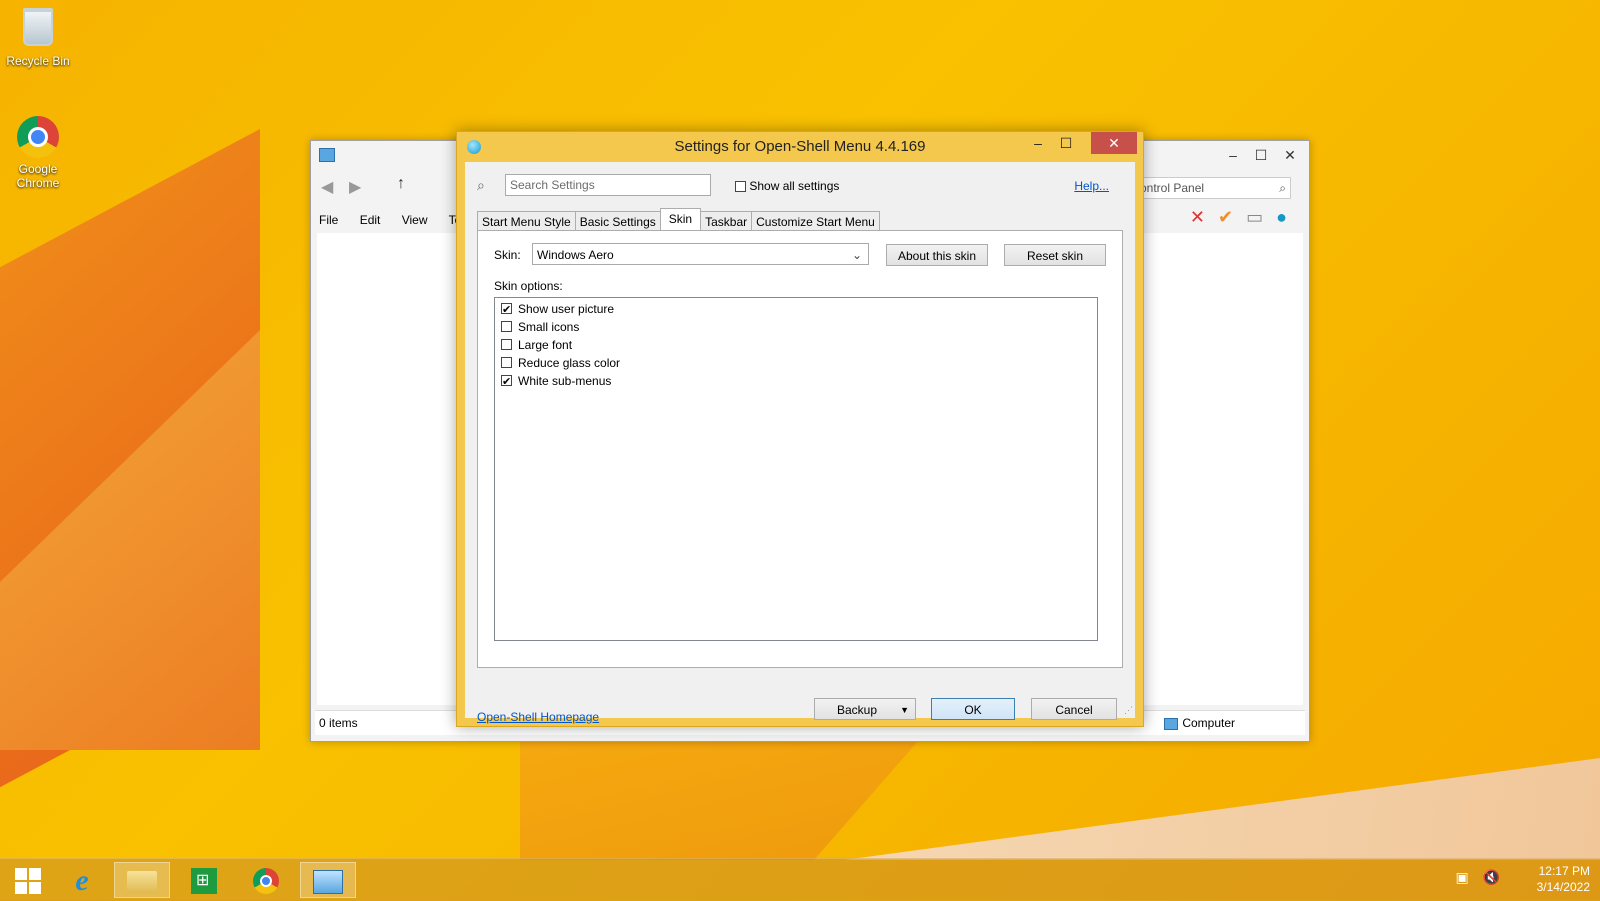 This screenshot has width=1600, height=901. I want to click on backup-label: Backup, so click(857, 710).